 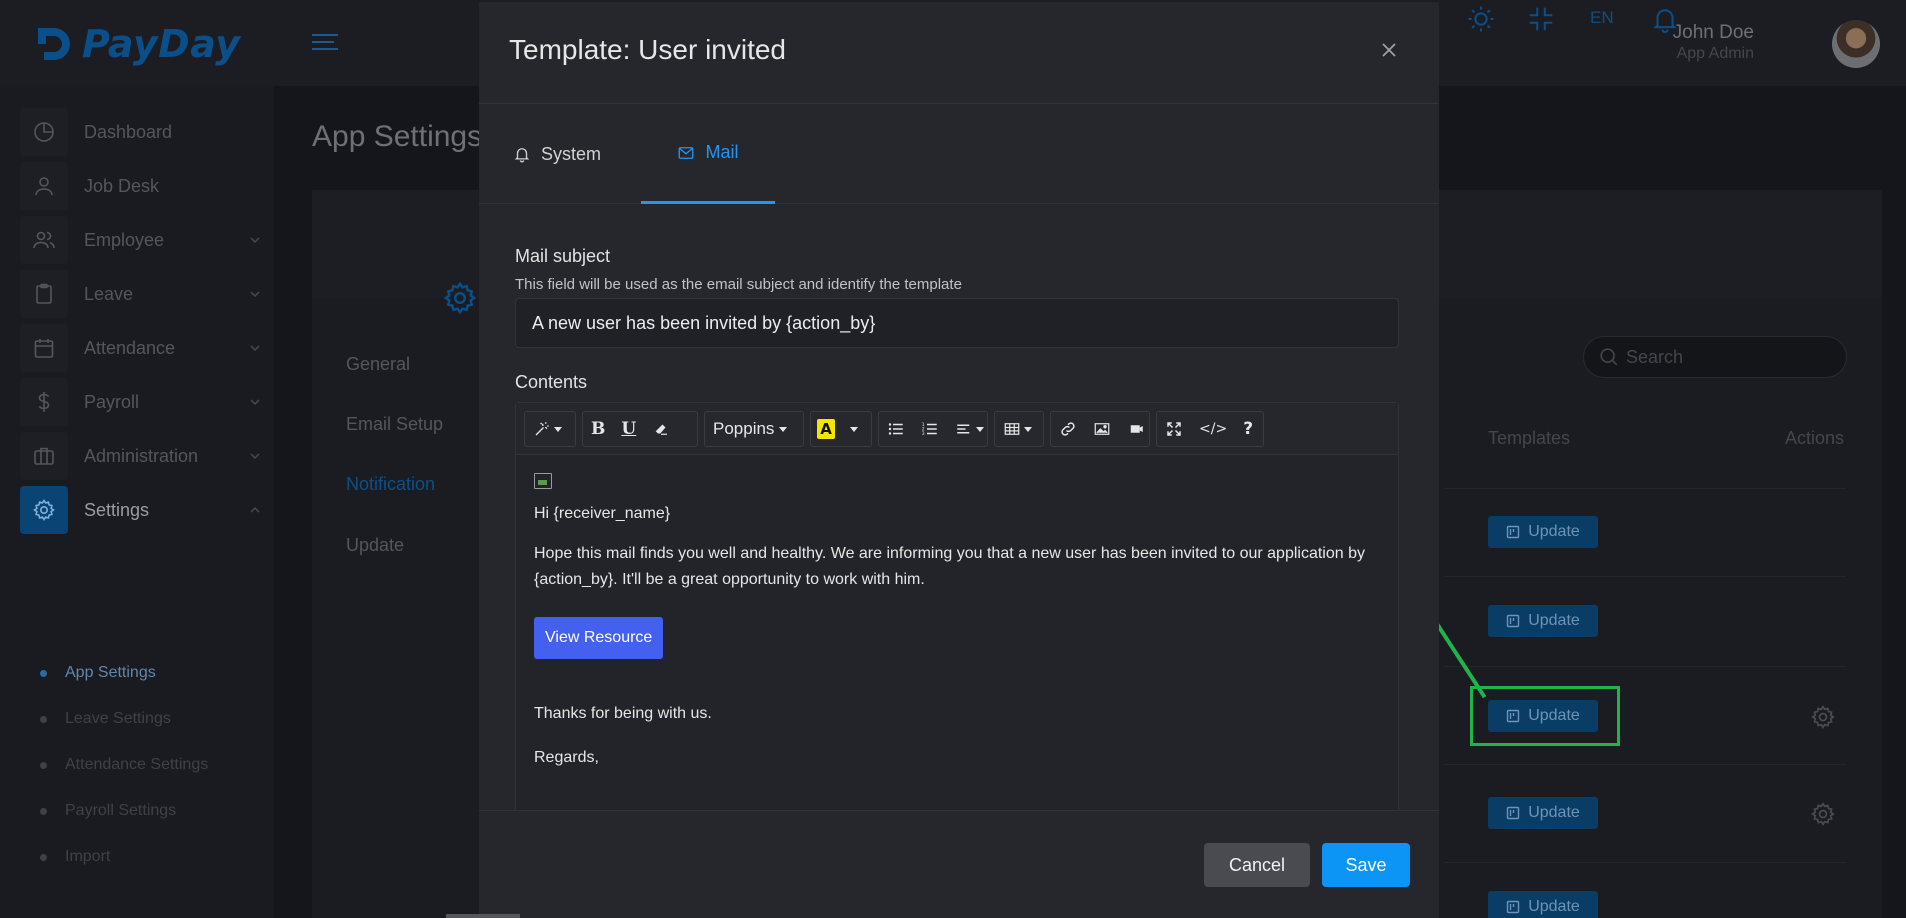 I want to click on bold-icon: B, so click(x=598, y=429).